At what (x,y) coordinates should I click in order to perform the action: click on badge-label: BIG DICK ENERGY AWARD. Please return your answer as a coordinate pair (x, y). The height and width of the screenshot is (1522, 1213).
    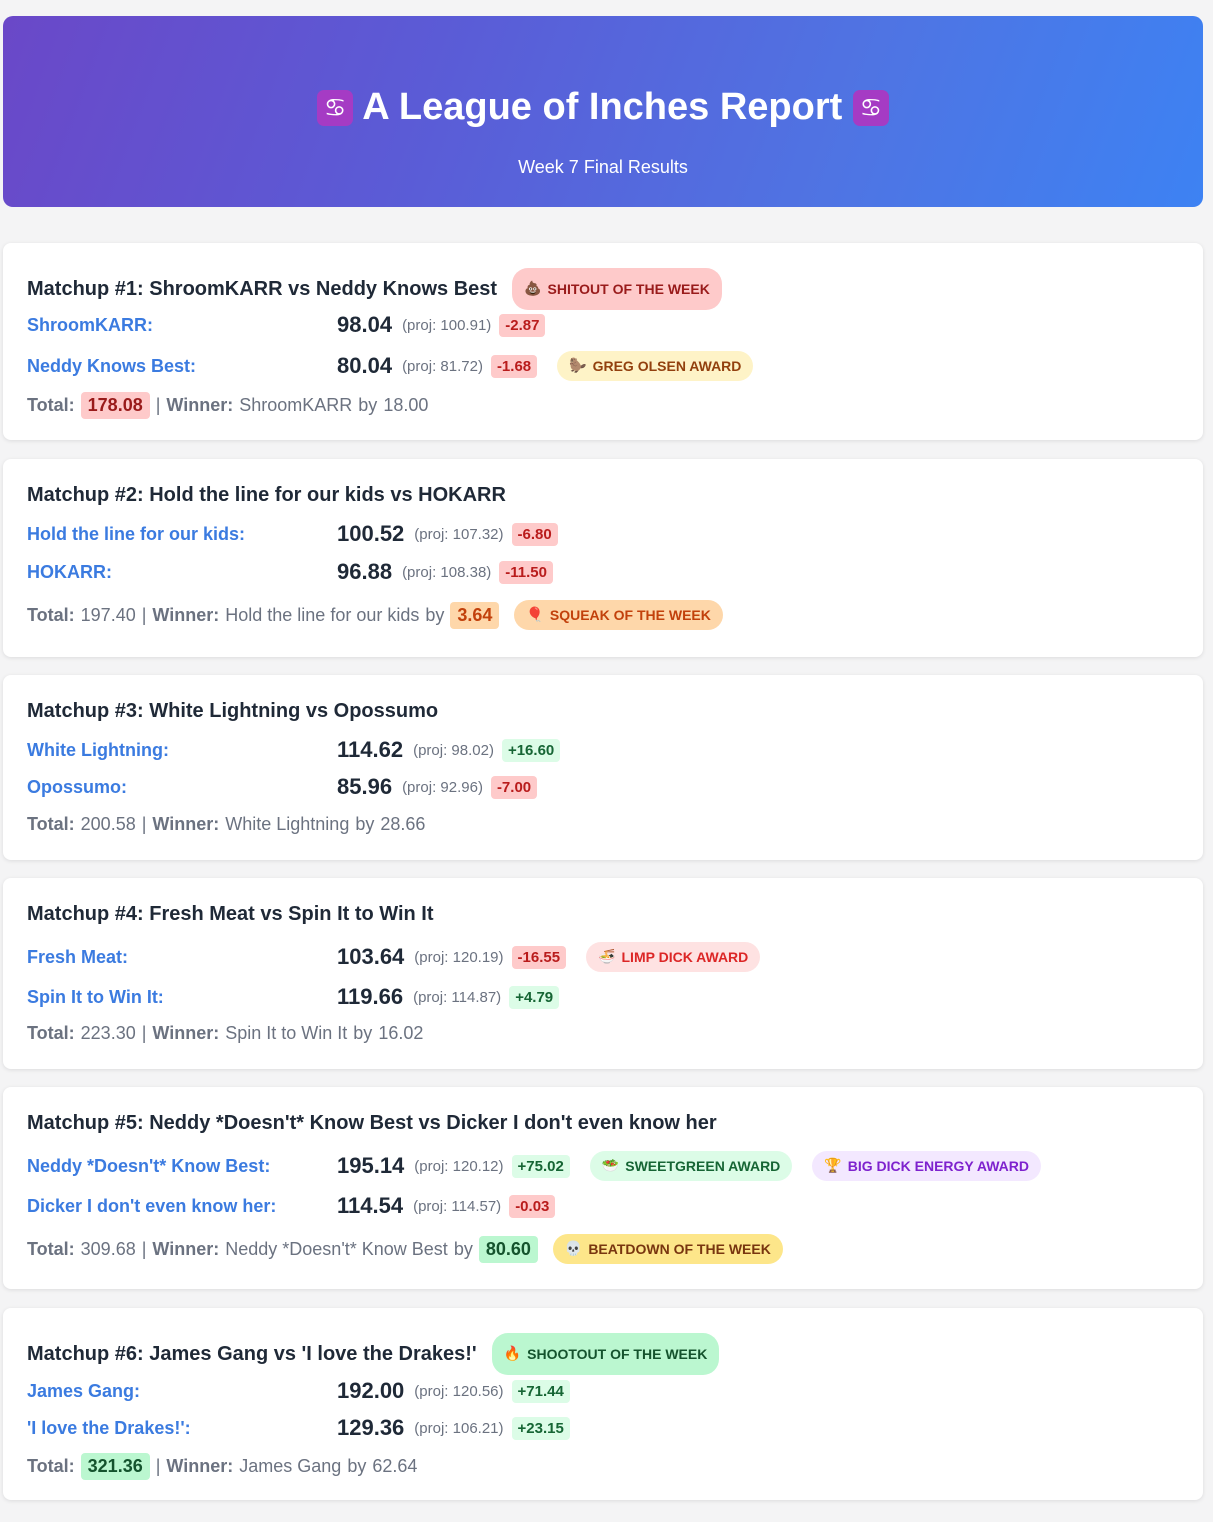
    Looking at the image, I should click on (938, 1166).